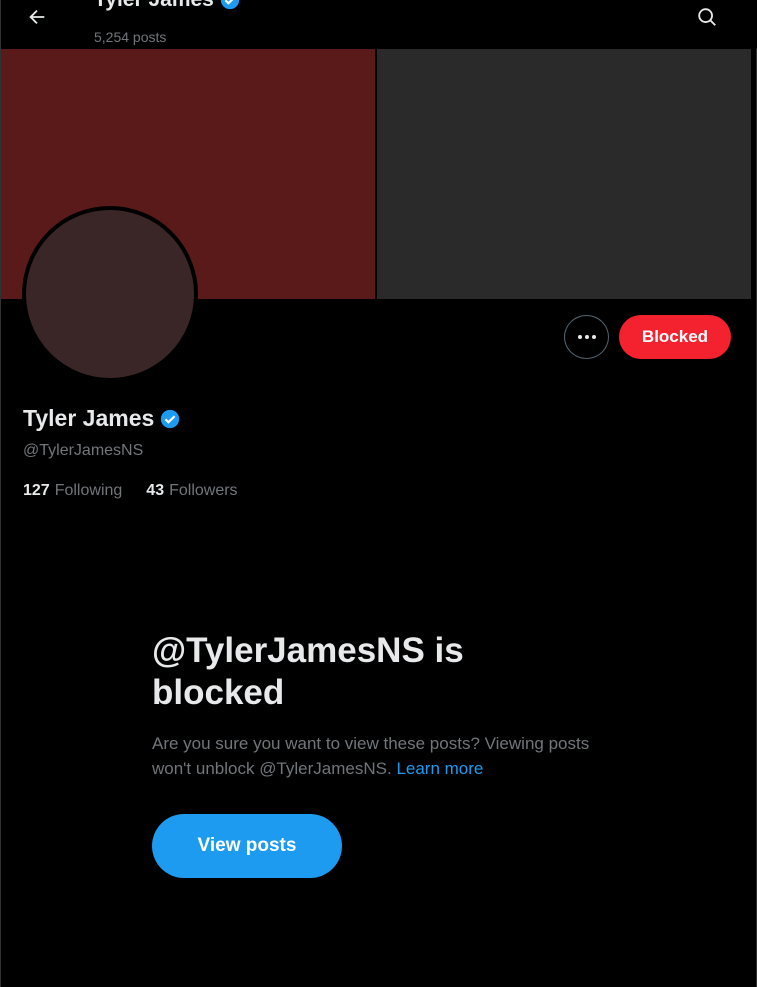 The image size is (757, 987). What do you see at coordinates (563, 174) in the screenshot?
I see `banner-image-right` at bounding box center [563, 174].